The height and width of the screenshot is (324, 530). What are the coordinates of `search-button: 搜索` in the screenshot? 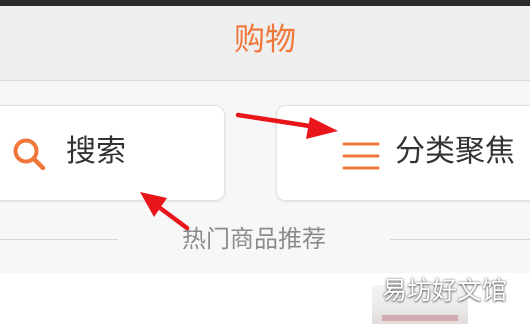 It's located at (112, 153).